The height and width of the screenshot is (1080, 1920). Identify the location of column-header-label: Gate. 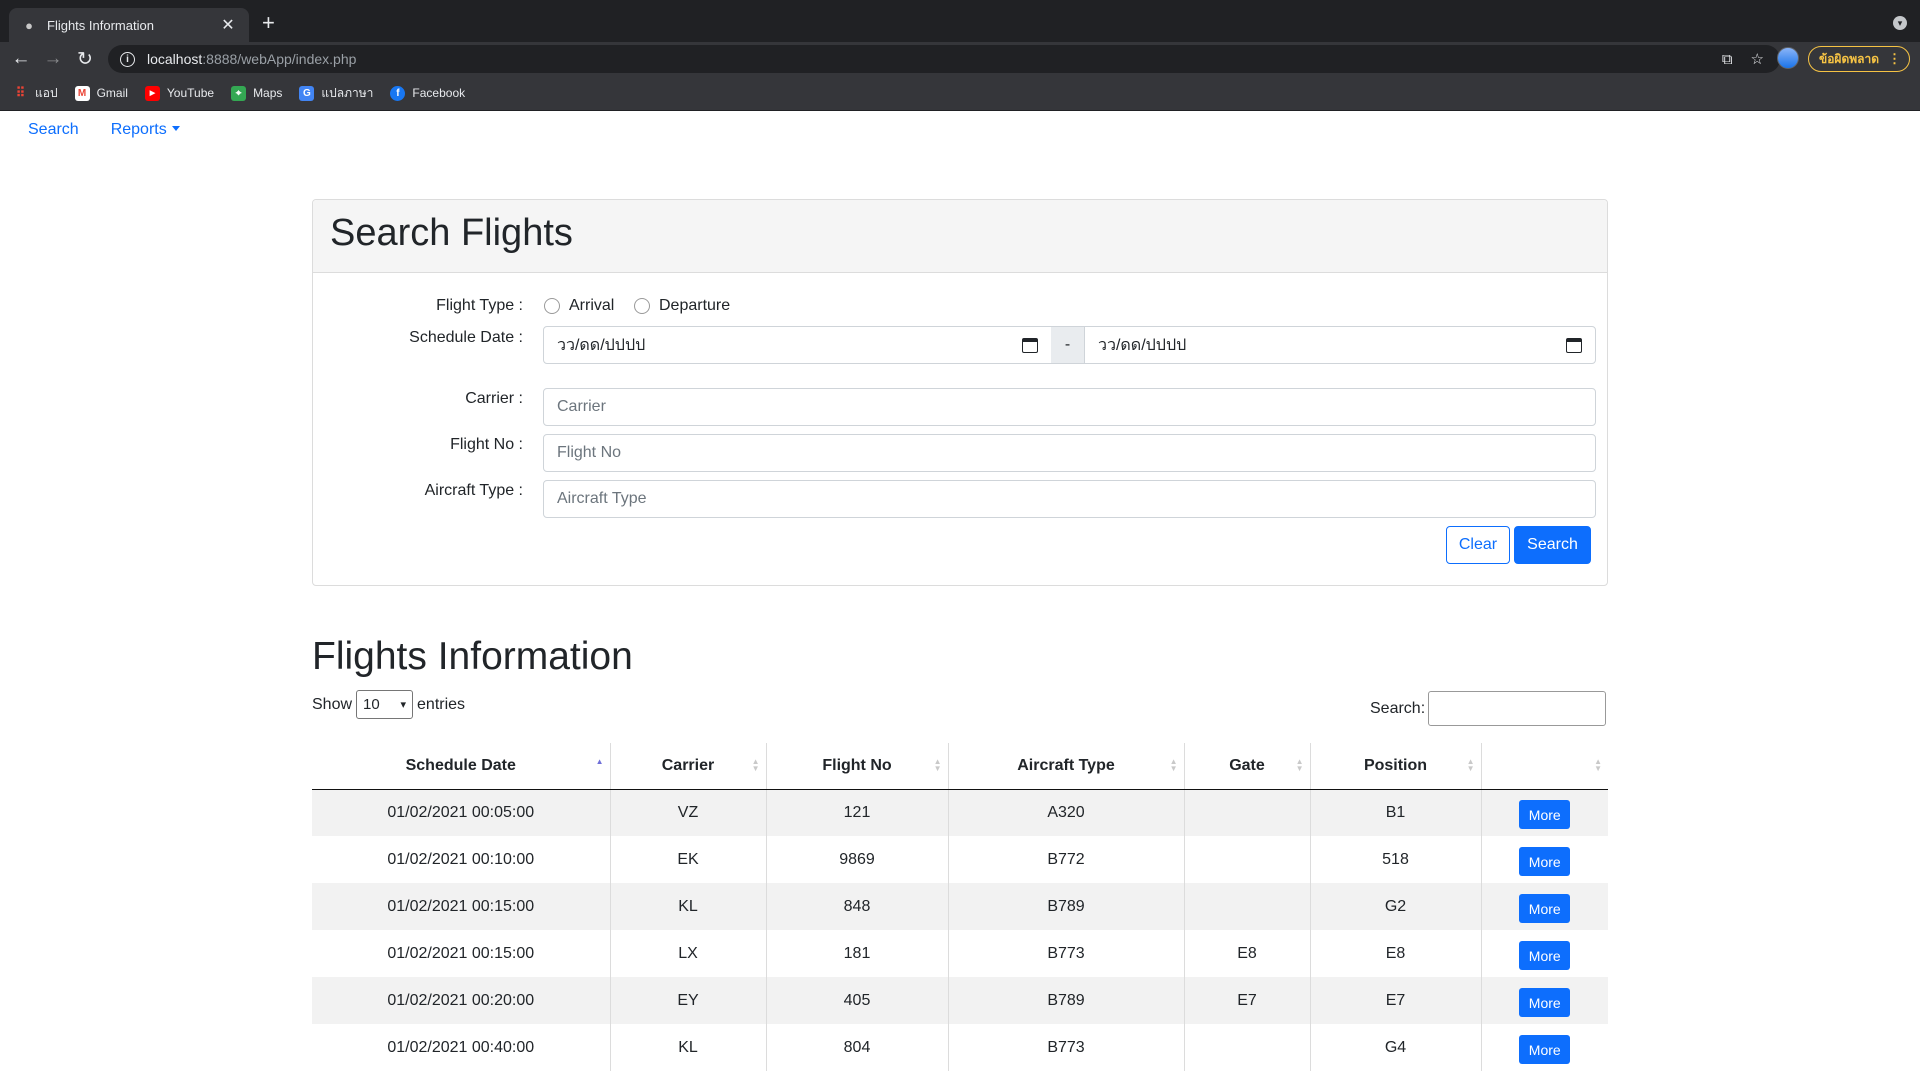
(1247, 765).